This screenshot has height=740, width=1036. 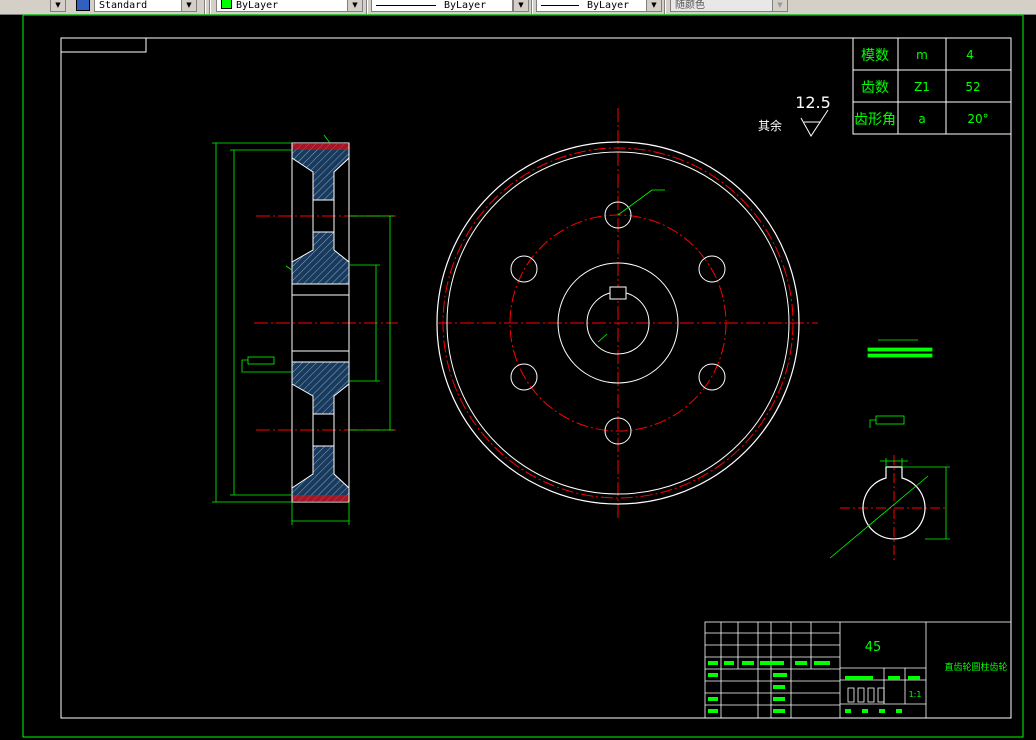 I want to click on text-style-value: Standard, so click(x=123, y=5).